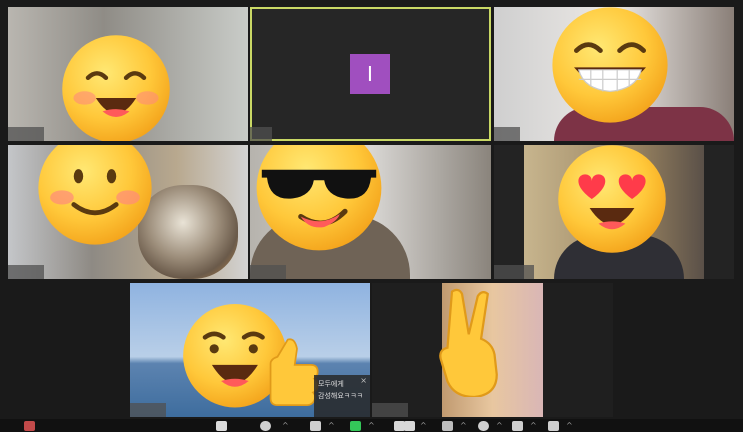  I want to click on sunglasses-face-emoji, so click(319, 198).